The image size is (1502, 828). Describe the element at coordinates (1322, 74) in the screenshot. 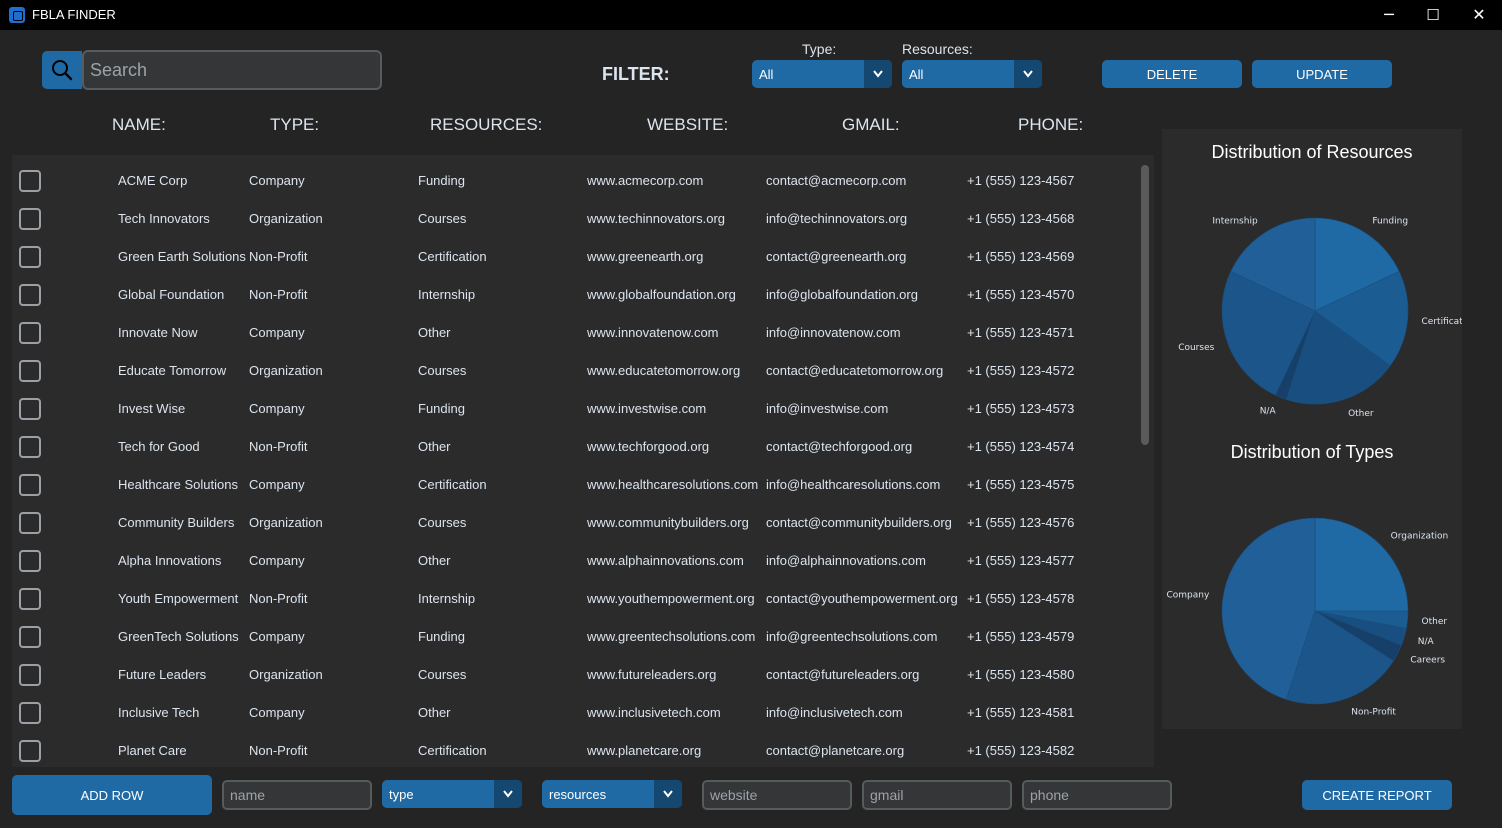

I see `update-button: UPDATE` at that location.